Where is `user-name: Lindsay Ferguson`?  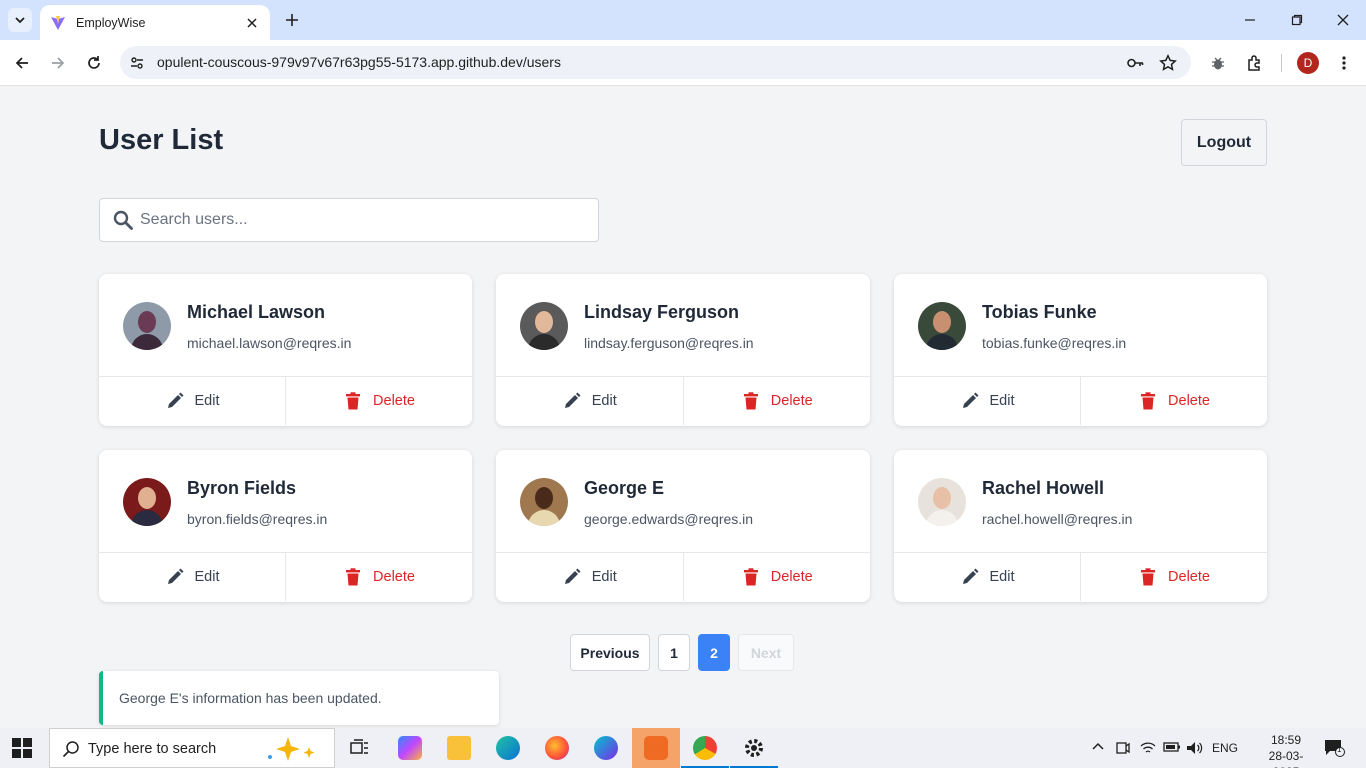 user-name: Lindsay Ferguson is located at coordinates (662, 312).